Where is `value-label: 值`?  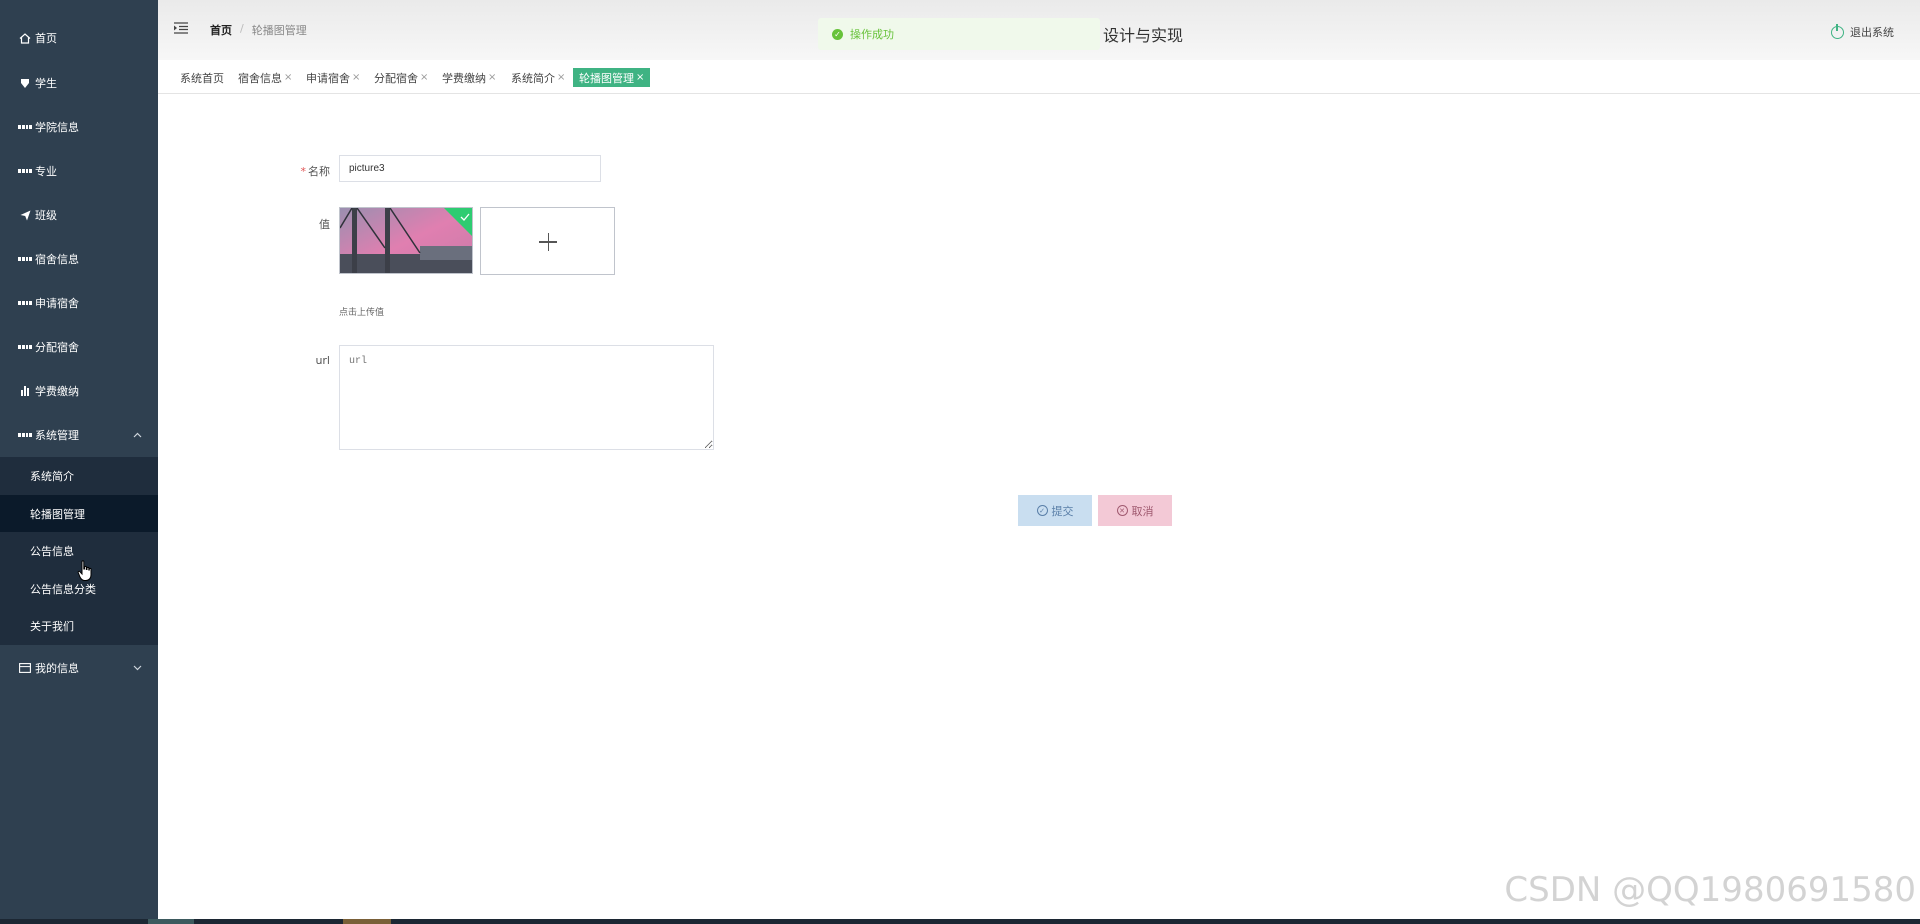 value-label: 值 is located at coordinates (324, 224).